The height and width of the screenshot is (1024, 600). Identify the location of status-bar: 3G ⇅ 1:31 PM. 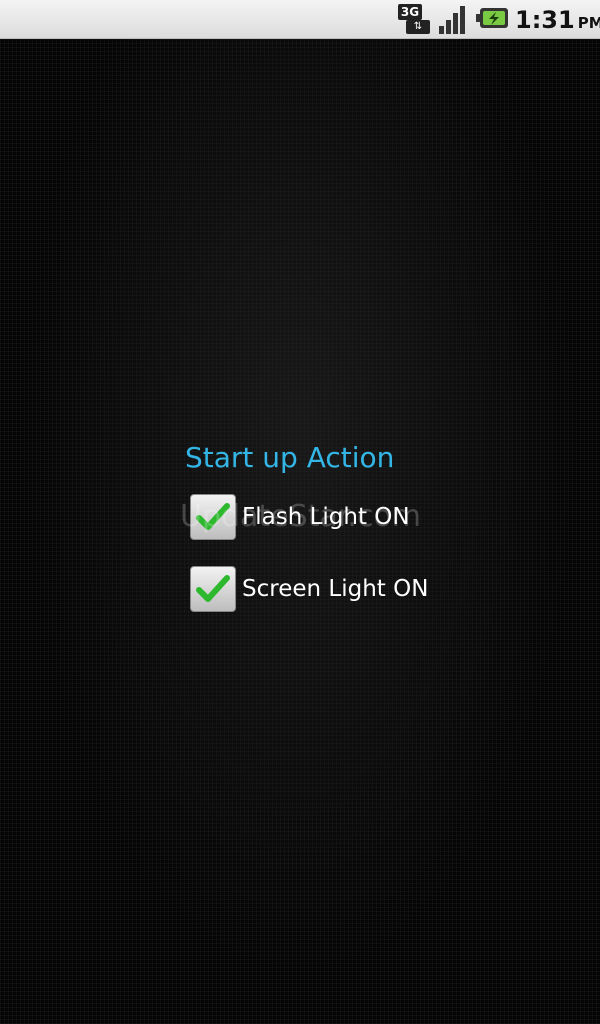
(300, 19).